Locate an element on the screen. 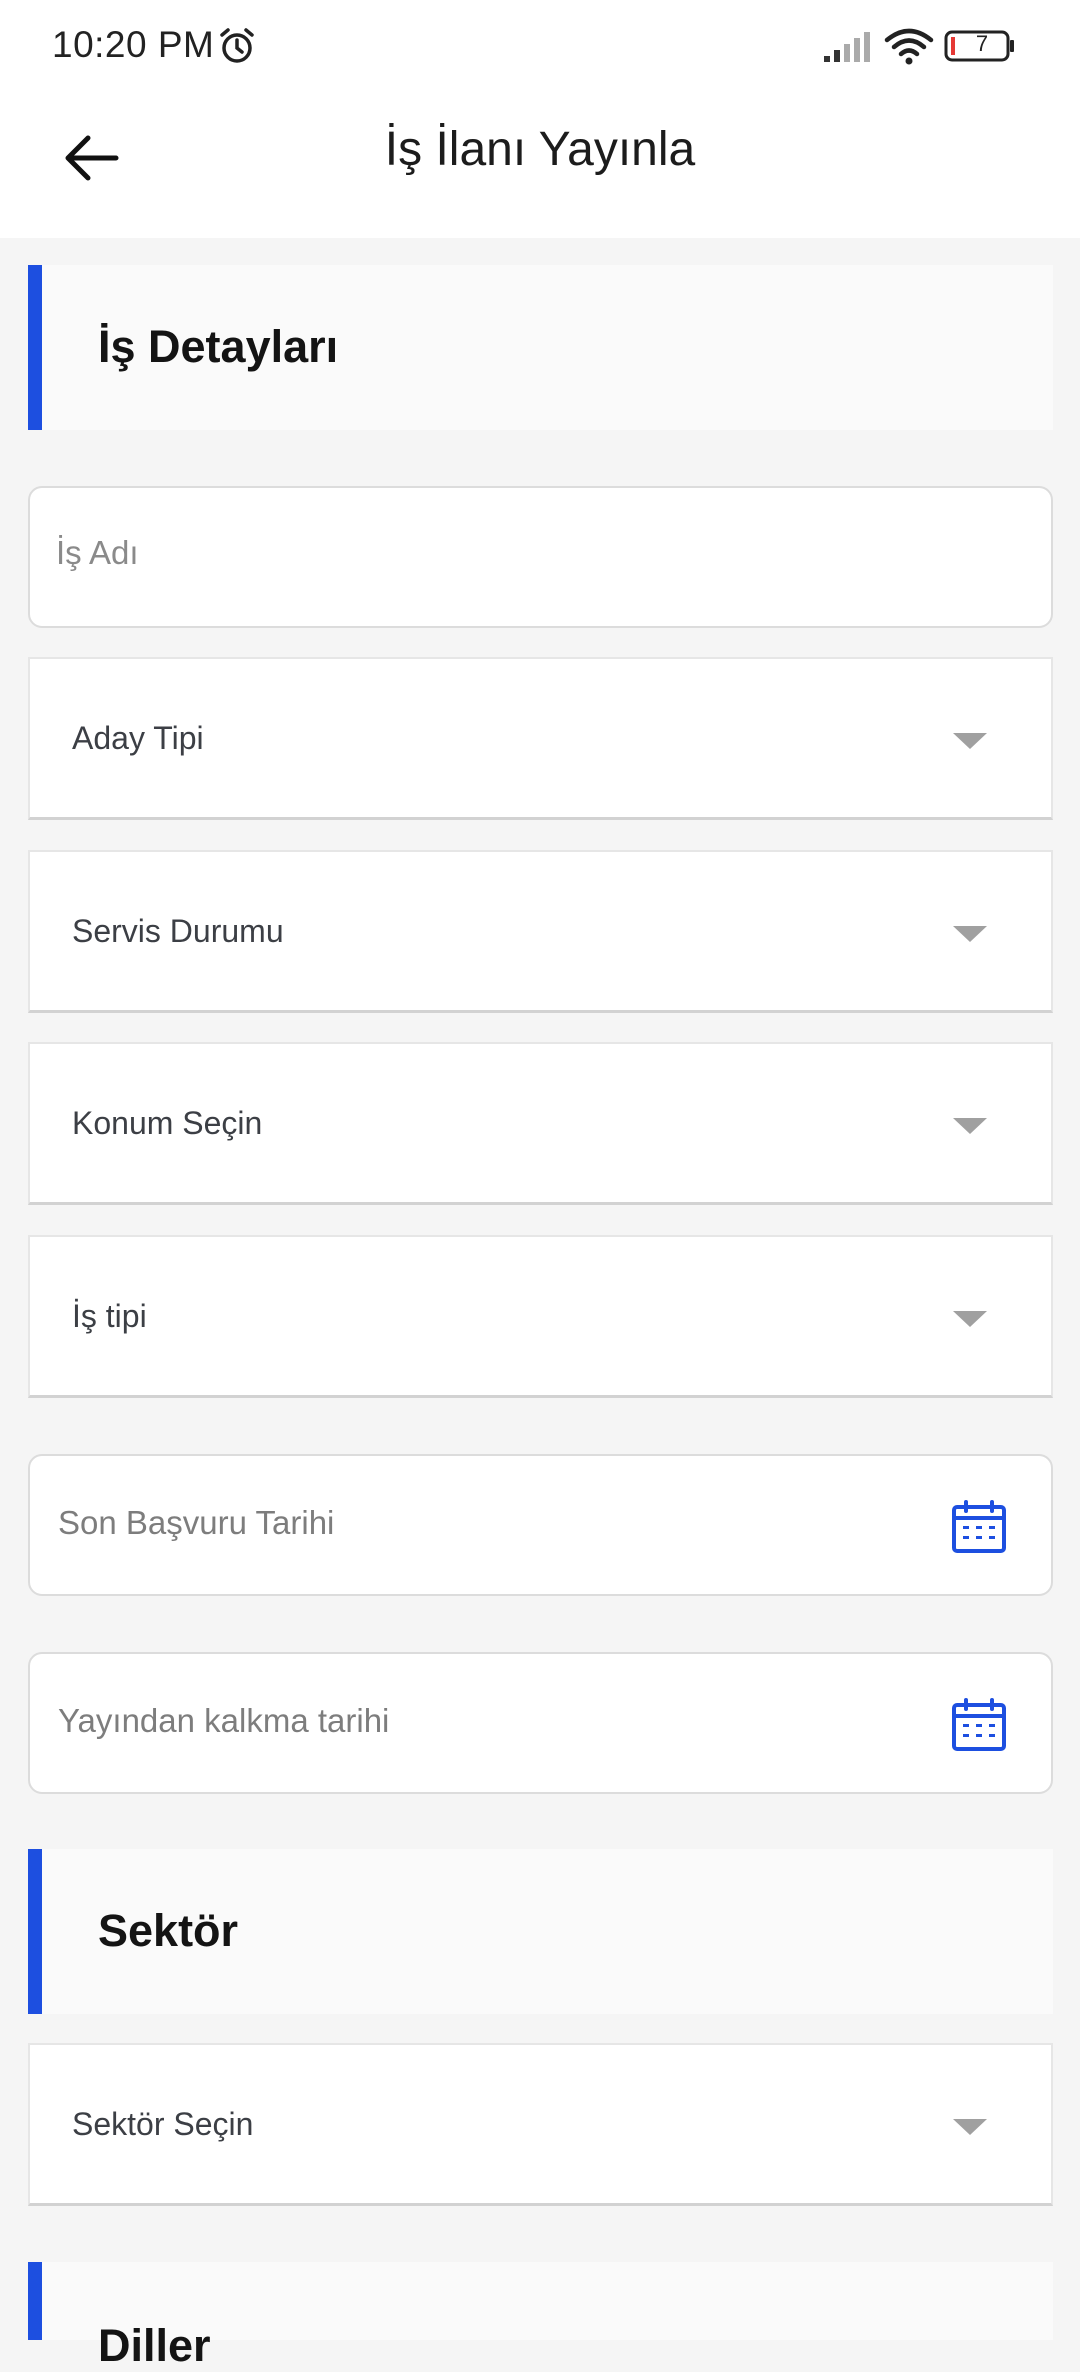  section-sector: Sektör is located at coordinates (540, 1931).